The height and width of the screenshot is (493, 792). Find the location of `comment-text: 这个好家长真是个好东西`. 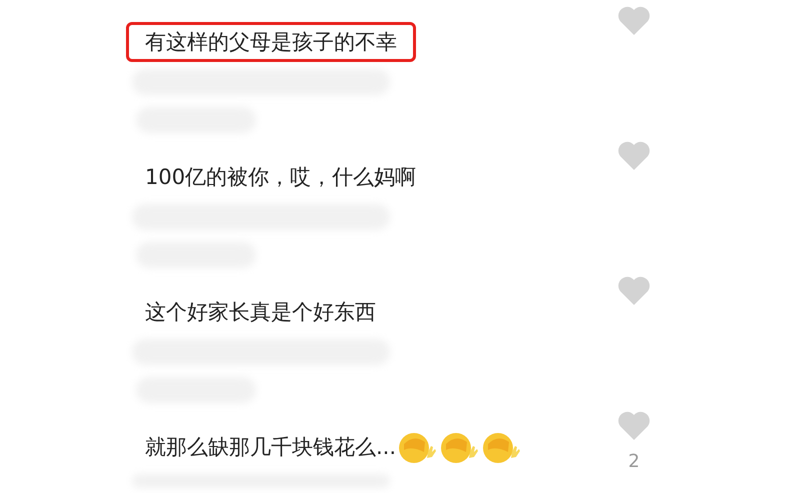

comment-text: 这个好家长真是个好东西 is located at coordinates (260, 312).